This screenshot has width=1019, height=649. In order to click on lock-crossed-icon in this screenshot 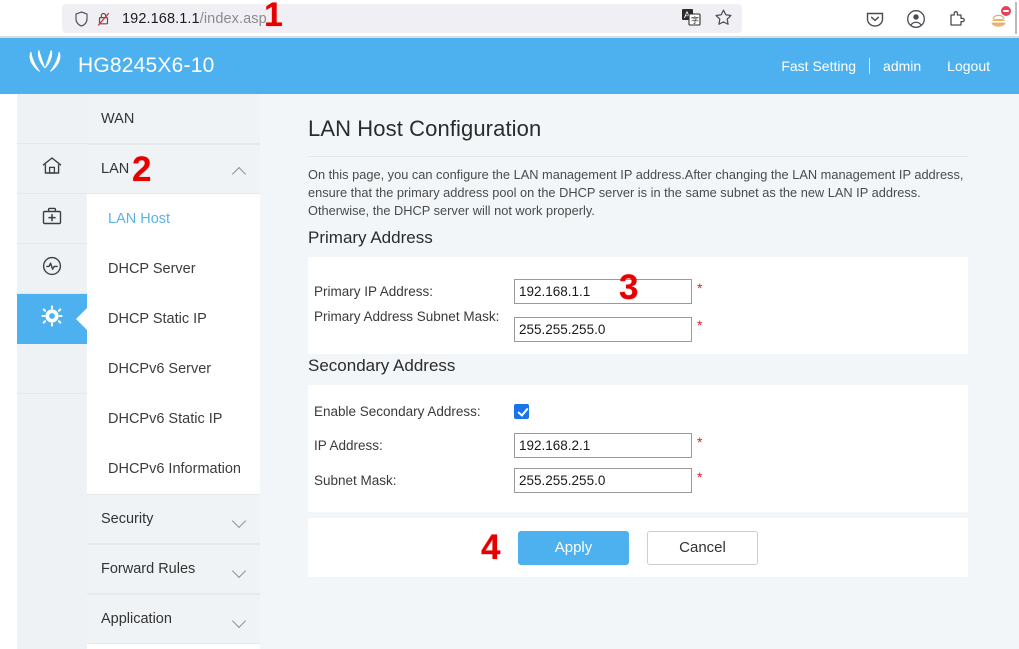, I will do `click(103, 19)`.